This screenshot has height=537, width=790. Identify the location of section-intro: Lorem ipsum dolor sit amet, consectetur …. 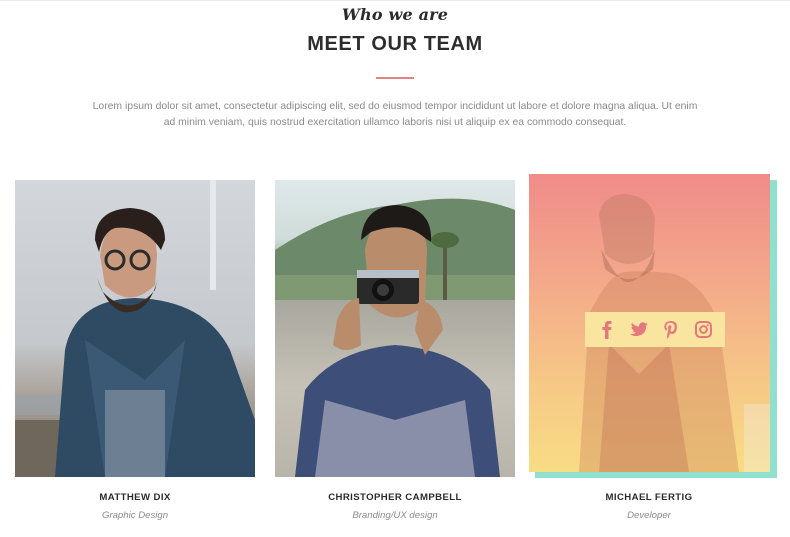
(395, 114).